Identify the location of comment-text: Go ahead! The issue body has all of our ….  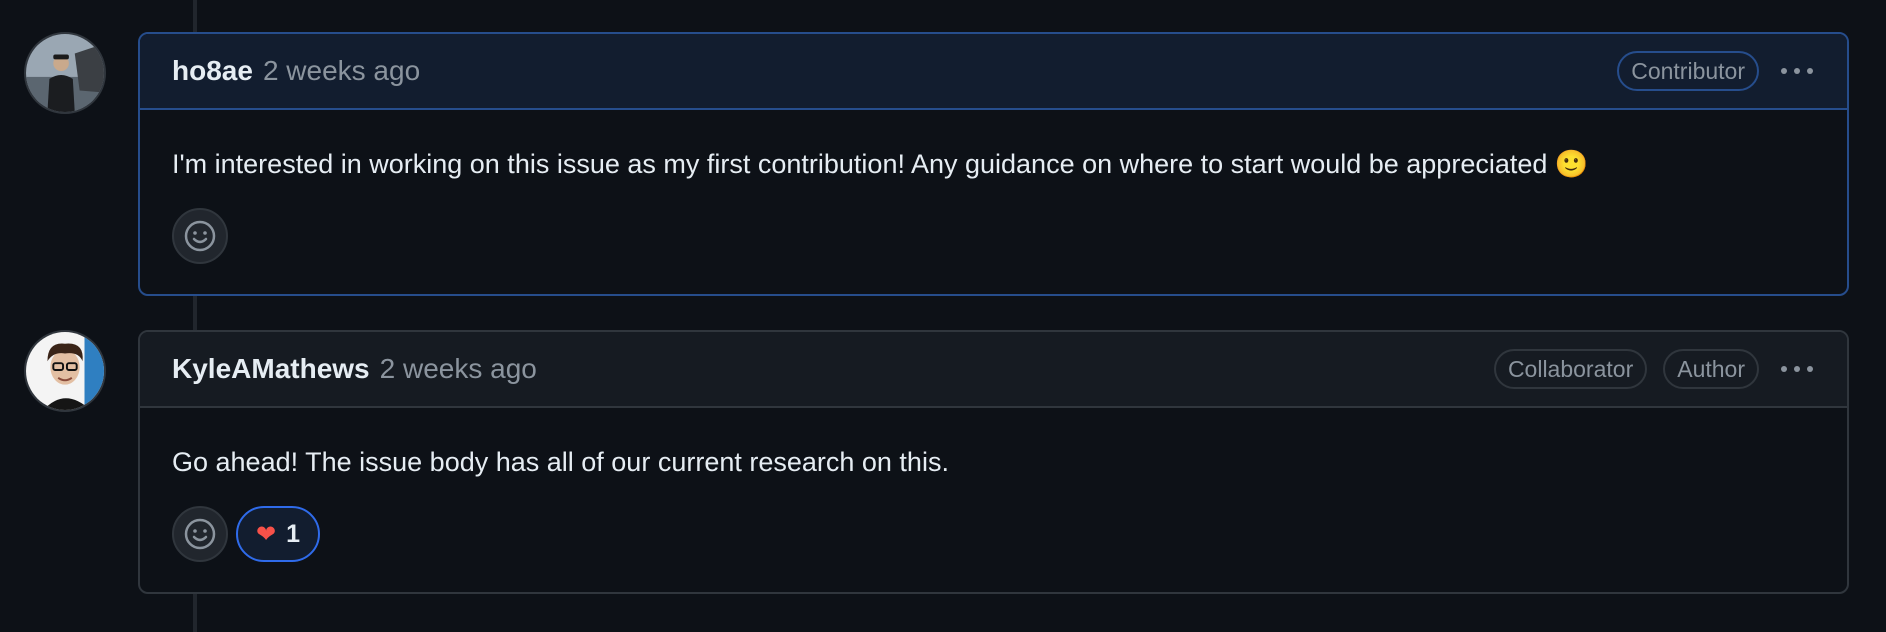
(560, 462).